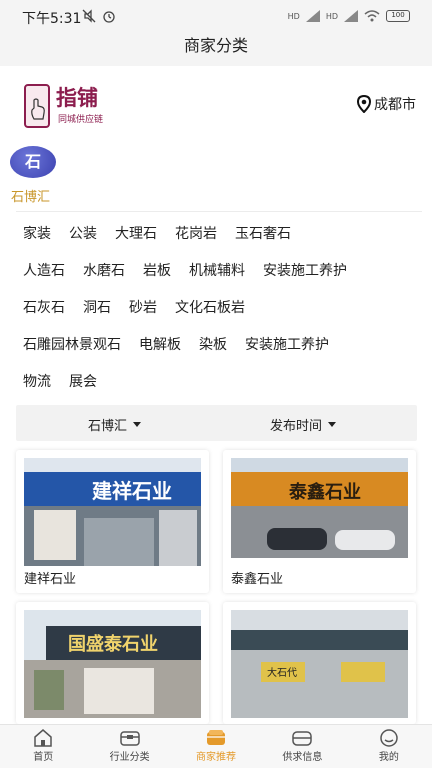  I want to click on category-tag: 水磨石, so click(104, 270).